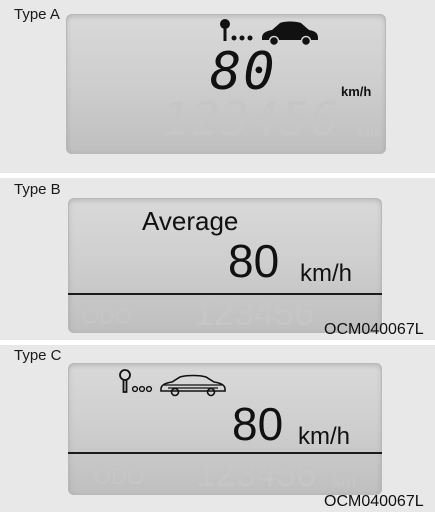  What do you see at coordinates (368, 132) in the screenshot?
I see `odo-unit-ghost-type-a: km` at bounding box center [368, 132].